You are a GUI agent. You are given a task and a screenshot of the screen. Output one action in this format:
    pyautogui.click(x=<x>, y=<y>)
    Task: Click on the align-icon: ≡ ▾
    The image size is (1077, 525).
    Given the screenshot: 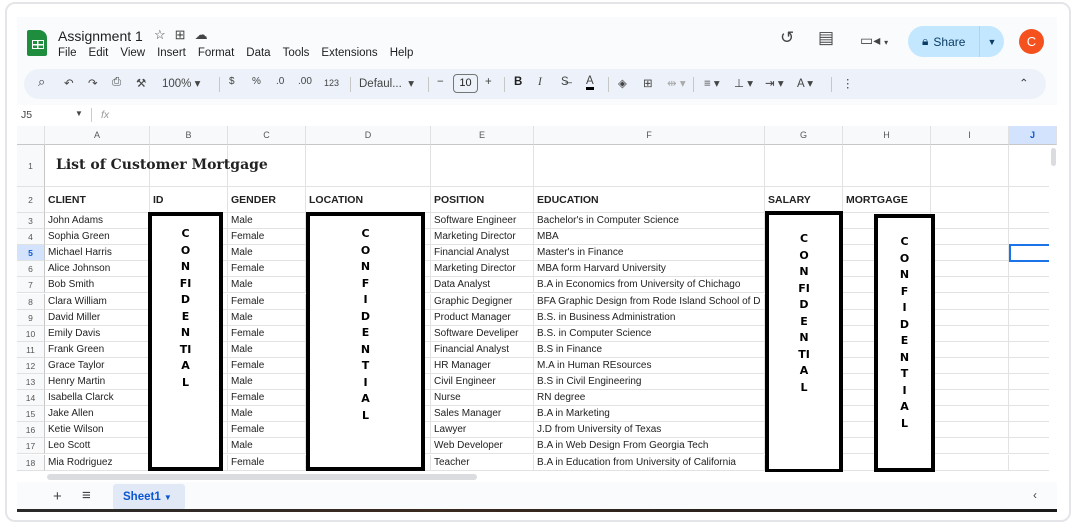 What is the action you would take?
    pyautogui.click(x=712, y=83)
    